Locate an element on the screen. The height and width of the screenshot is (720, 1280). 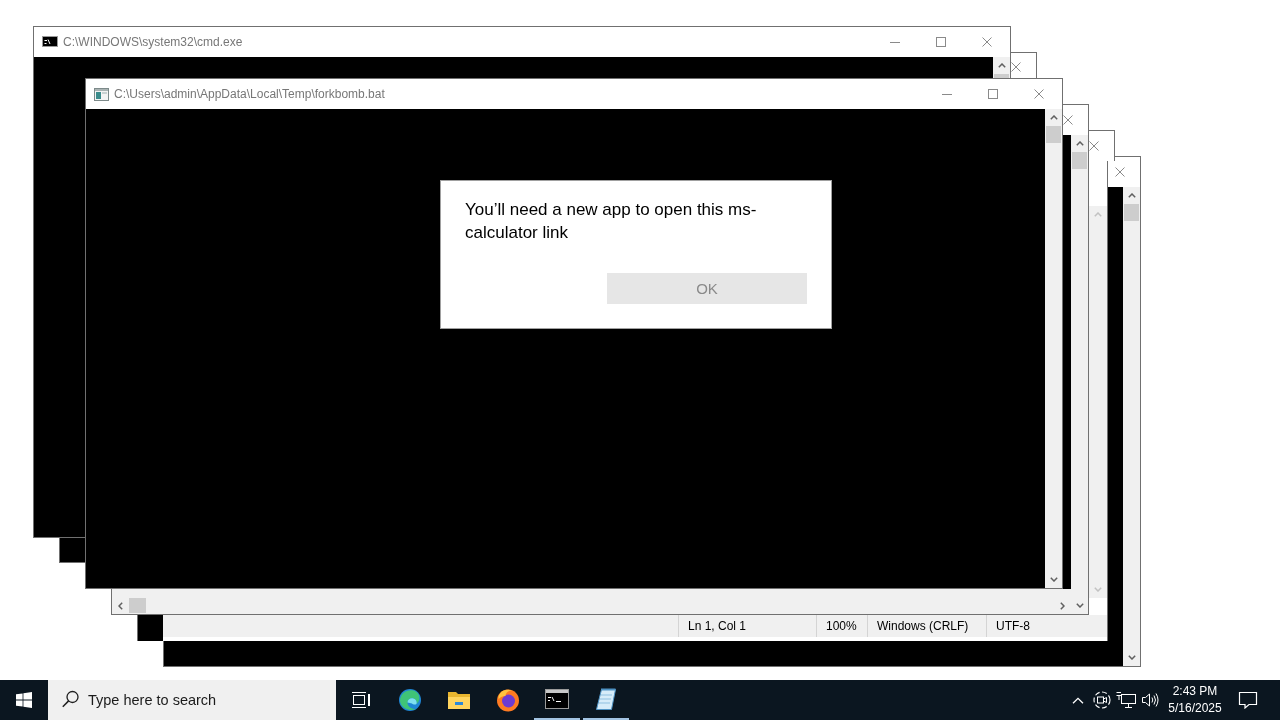
four-panes-icon is located at coordinates (24, 700).